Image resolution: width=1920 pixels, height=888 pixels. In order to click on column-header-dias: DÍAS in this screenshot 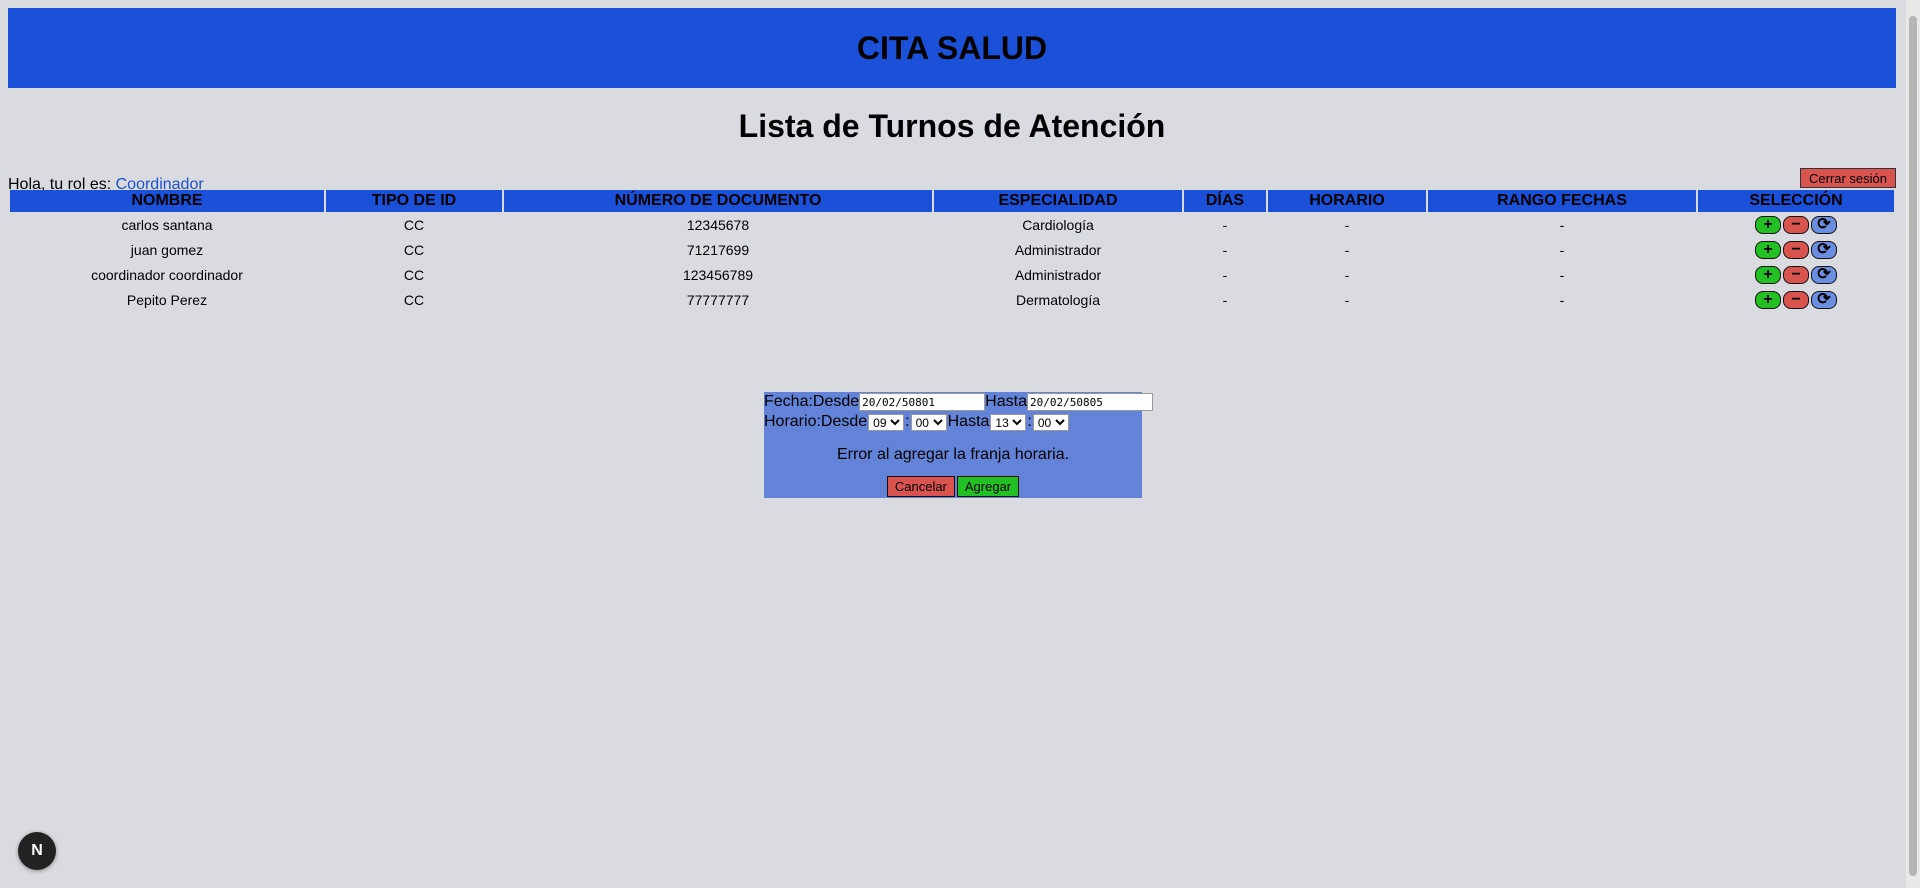, I will do `click(1225, 201)`.